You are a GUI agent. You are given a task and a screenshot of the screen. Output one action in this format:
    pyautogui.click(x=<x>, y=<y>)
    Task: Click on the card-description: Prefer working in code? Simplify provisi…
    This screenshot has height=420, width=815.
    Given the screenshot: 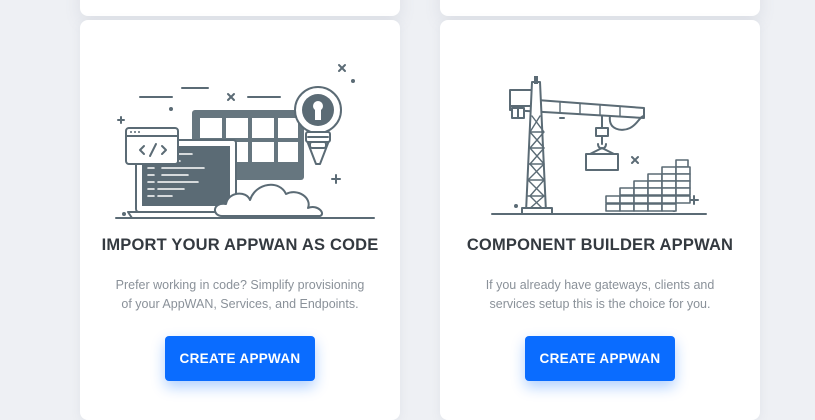 What is the action you would take?
    pyautogui.click(x=240, y=294)
    